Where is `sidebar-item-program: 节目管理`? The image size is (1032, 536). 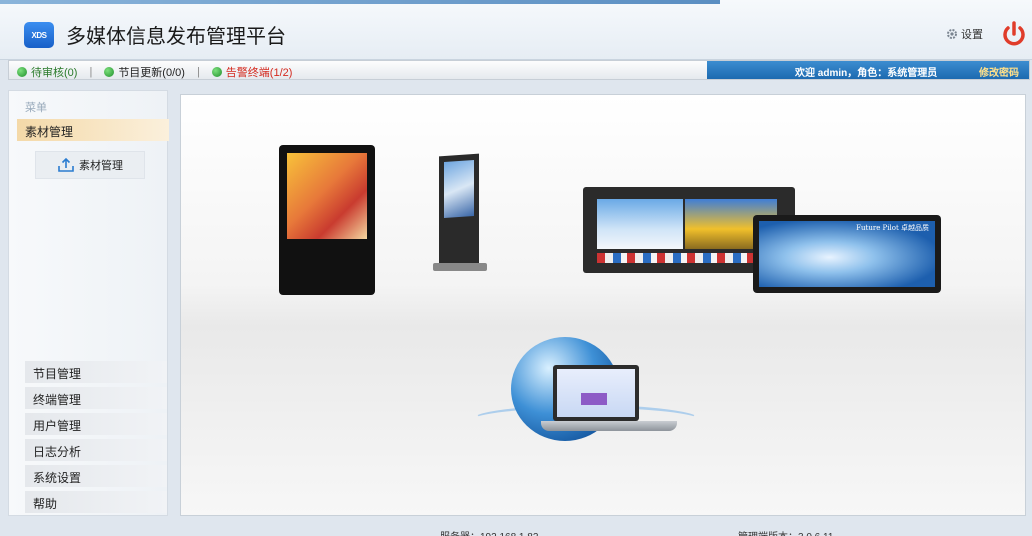
sidebar-item-program: 节目管理 is located at coordinates (96, 372).